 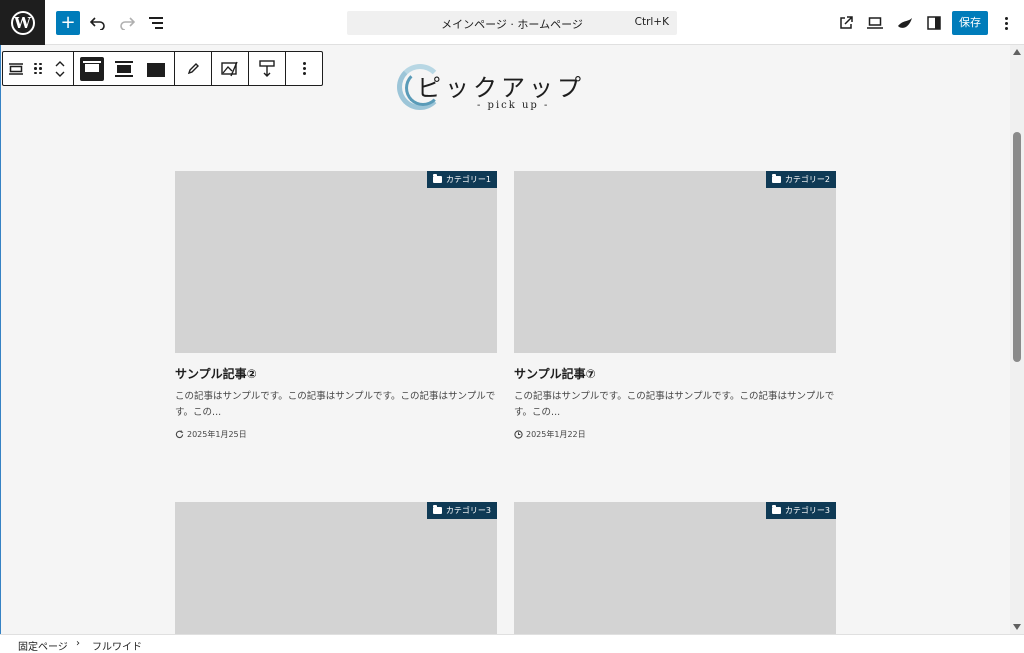 I want to click on redo-icon, so click(x=127, y=23).